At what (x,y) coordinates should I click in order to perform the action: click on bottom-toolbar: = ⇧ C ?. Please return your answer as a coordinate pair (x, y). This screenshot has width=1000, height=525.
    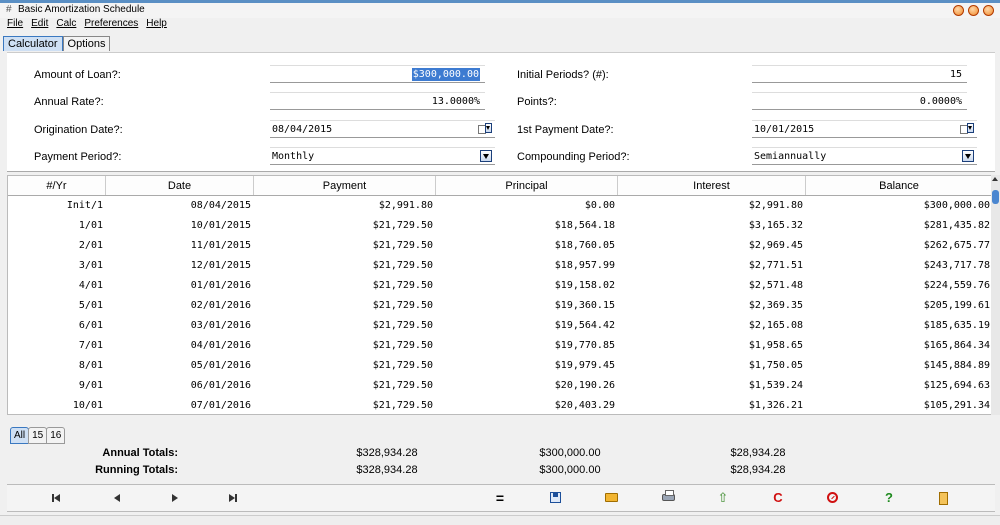
    Looking at the image, I should click on (501, 498).